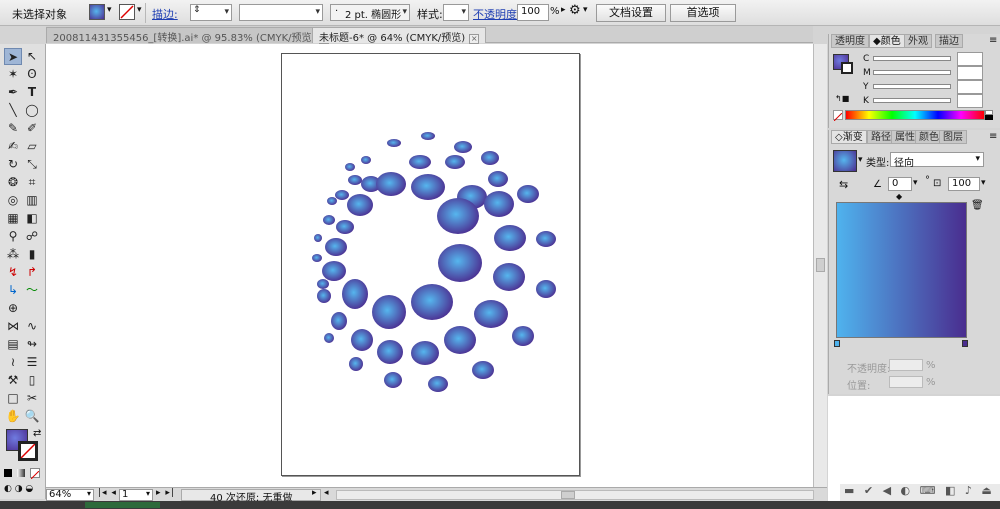 The height and width of the screenshot is (509, 1000). Describe the element at coordinates (983, 183) in the screenshot. I see `ratio-arrow-icon: ▾` at that location.